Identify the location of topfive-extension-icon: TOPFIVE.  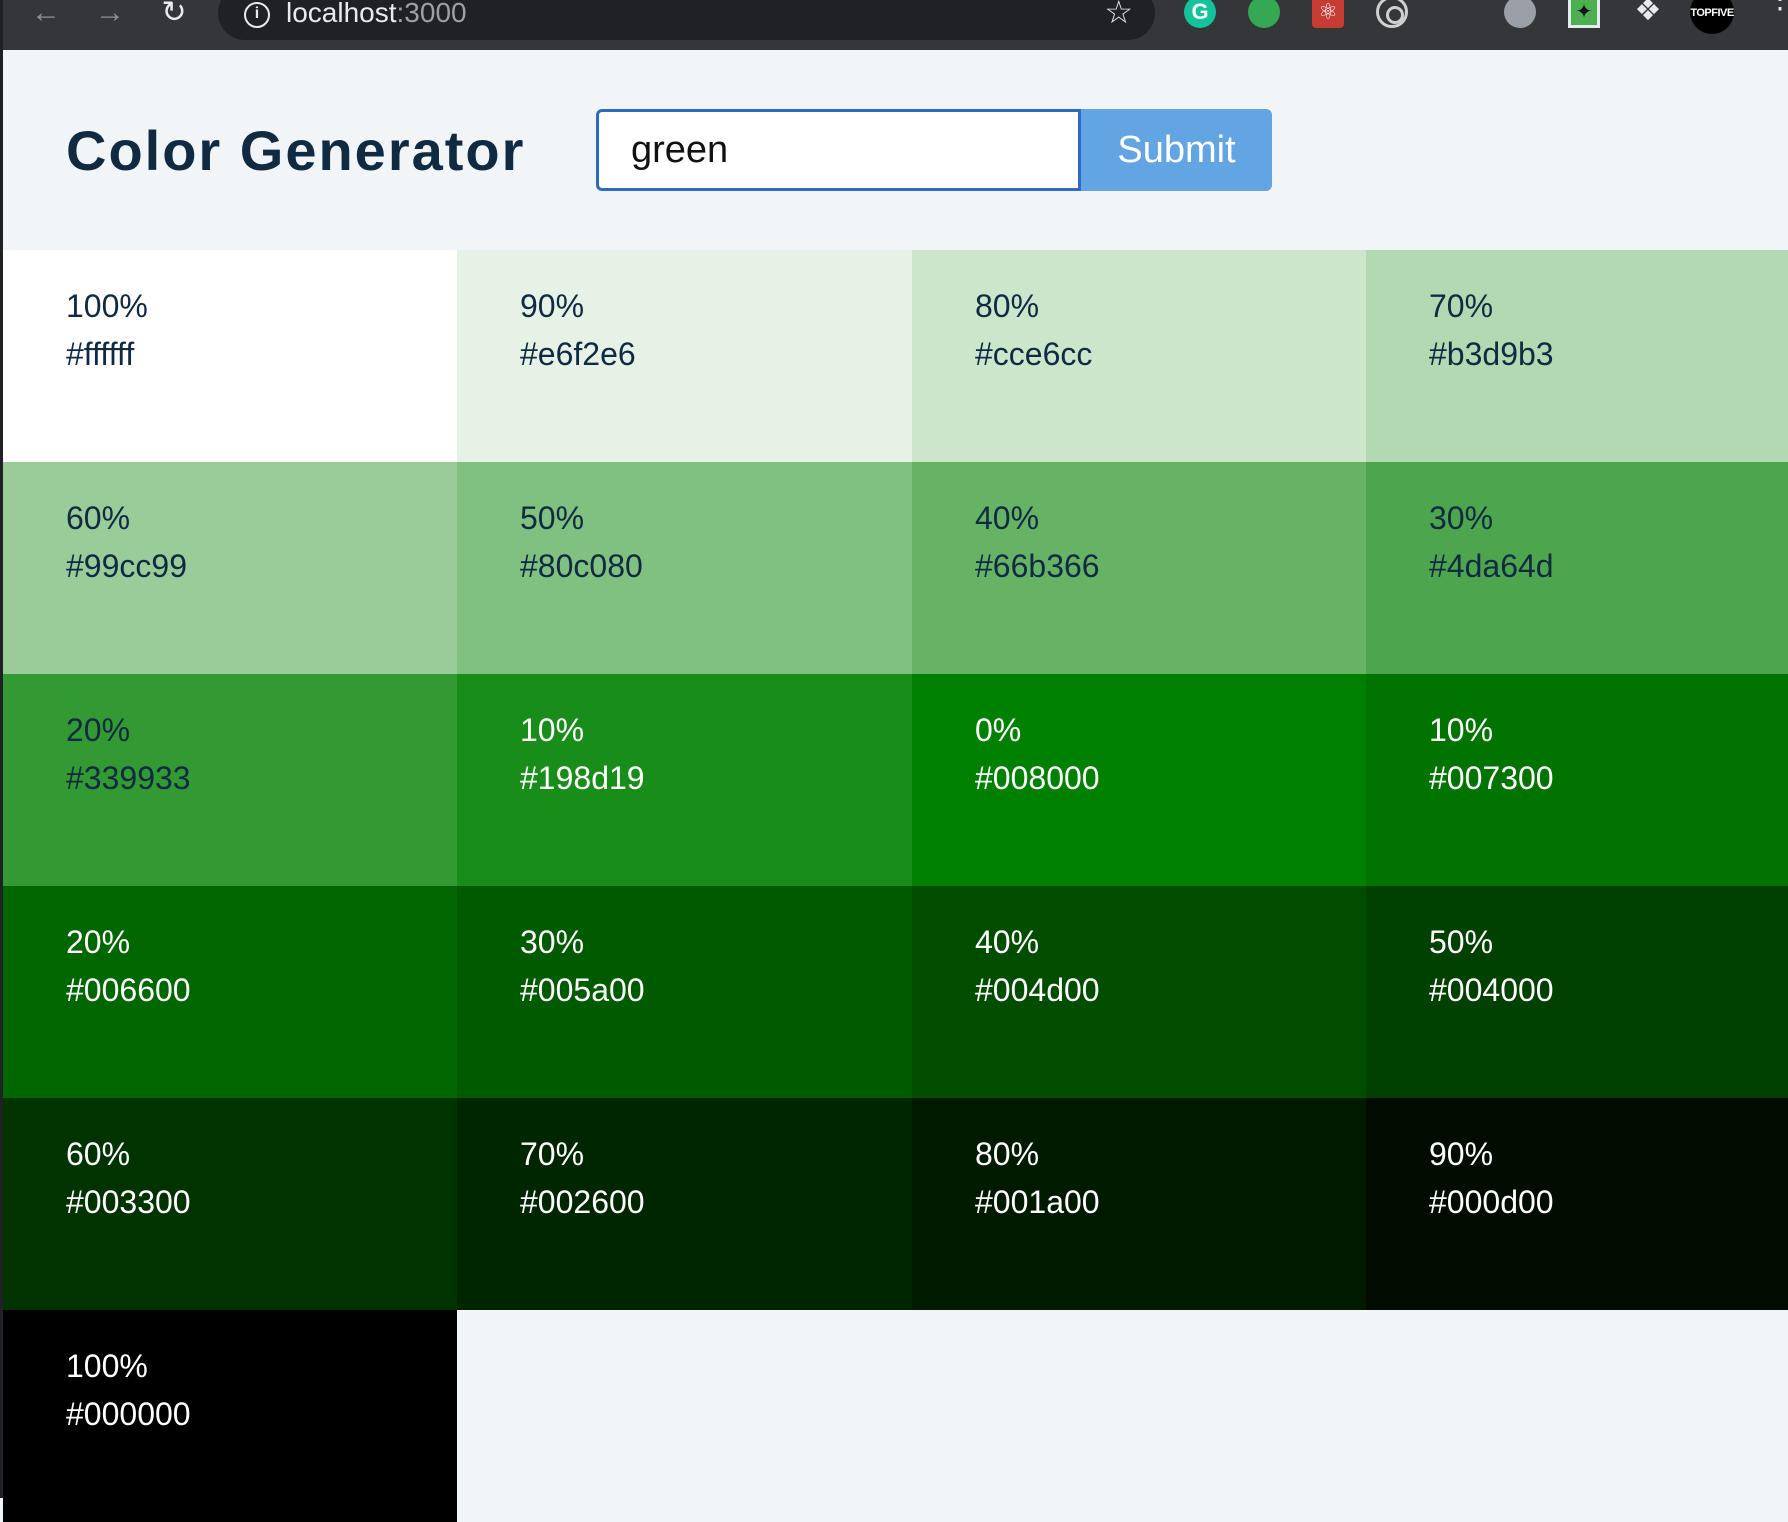
(1712, 17).